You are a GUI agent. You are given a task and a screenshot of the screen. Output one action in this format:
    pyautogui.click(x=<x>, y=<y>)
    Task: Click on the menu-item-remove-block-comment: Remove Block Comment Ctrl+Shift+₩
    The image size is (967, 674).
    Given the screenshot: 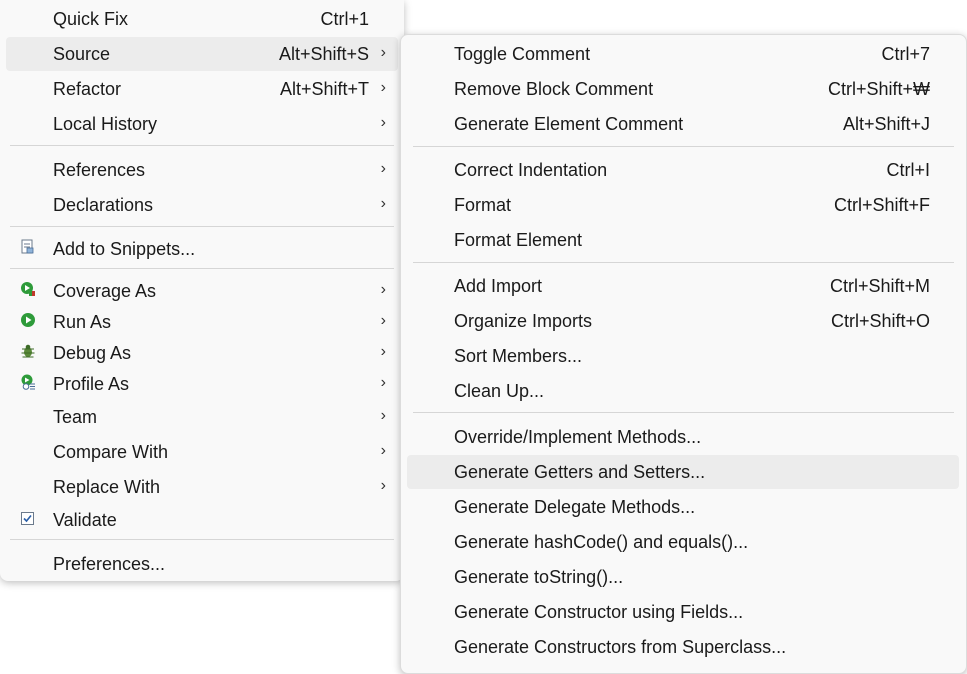 What is the action you would take?
    pyautogui.click(x=683, y=89)
    